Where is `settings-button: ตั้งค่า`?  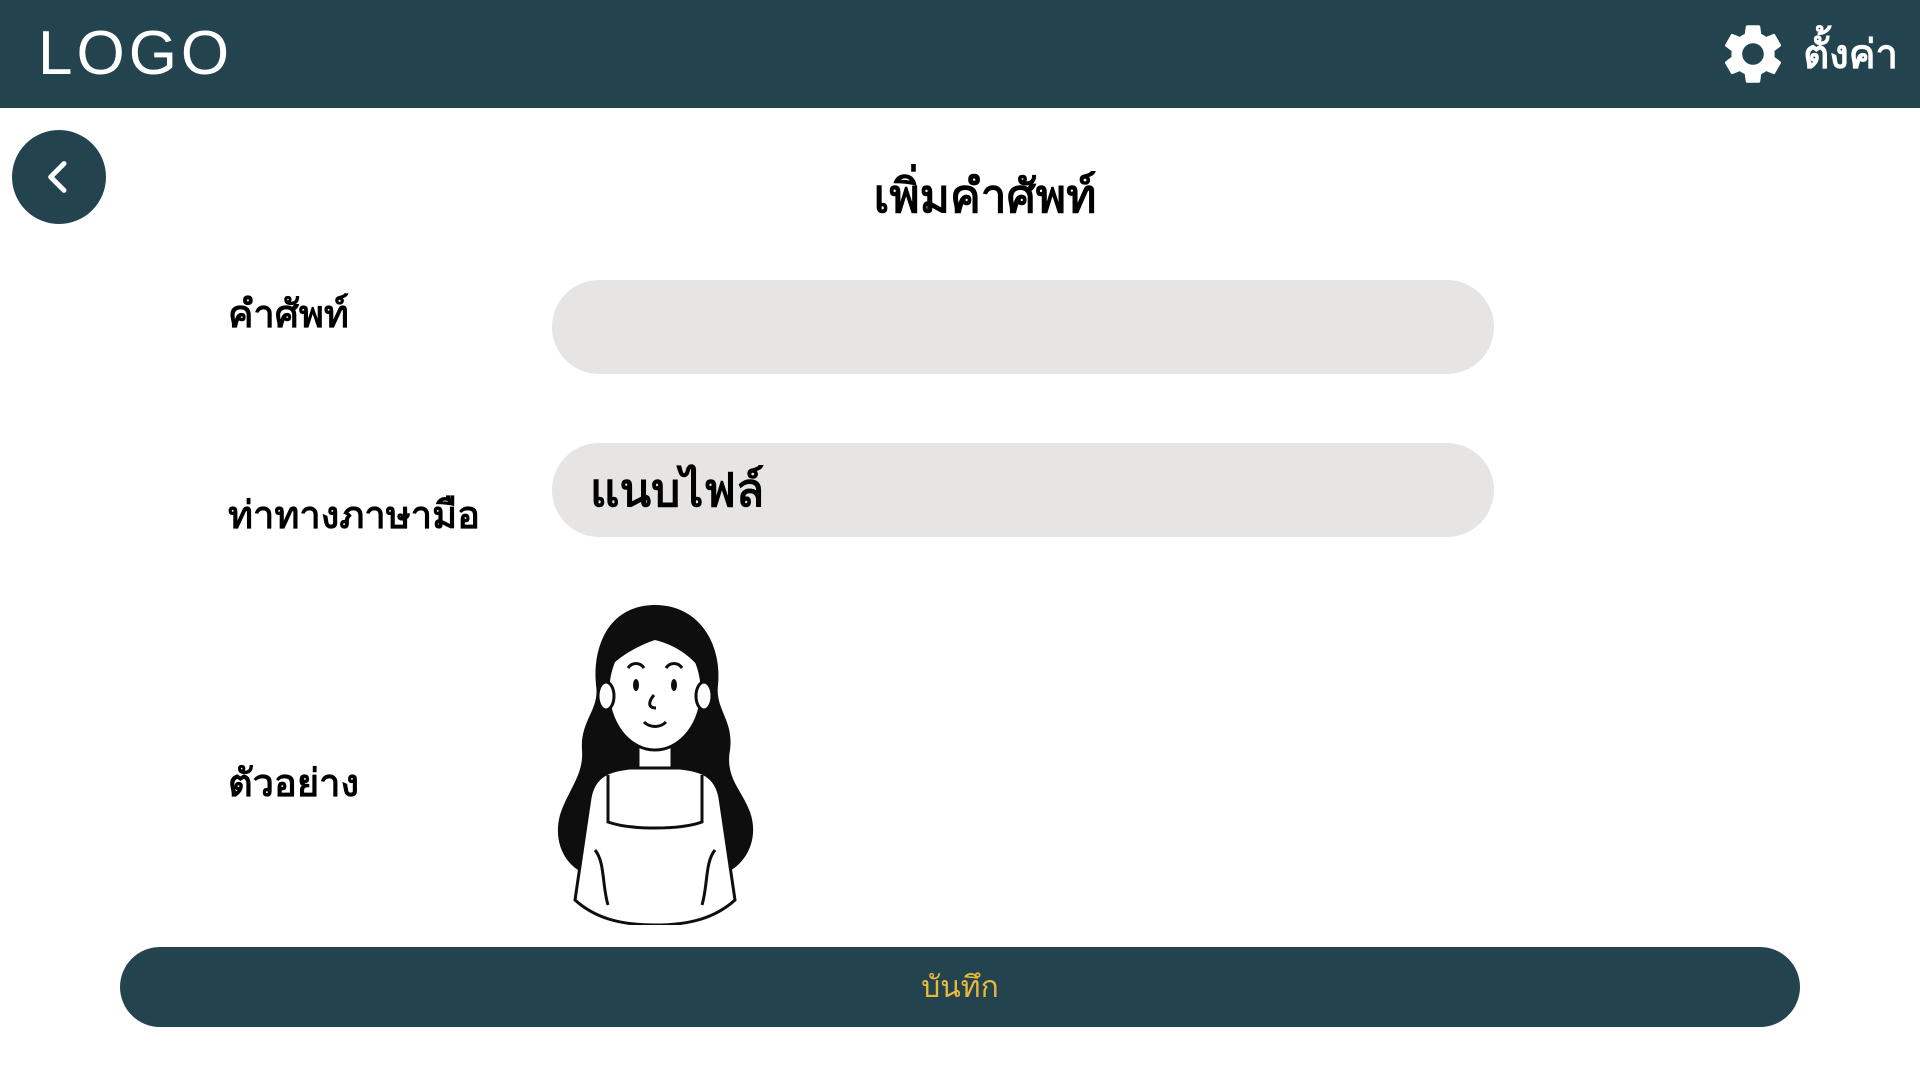
settings-button: ตั้งค่า is located at coordinates (1807, 54).